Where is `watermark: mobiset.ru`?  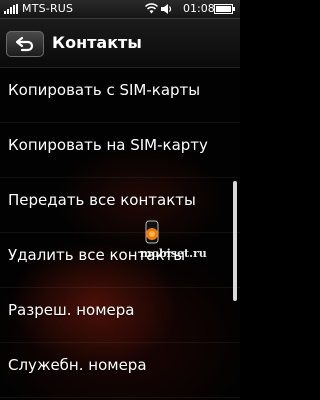 watermark: mobiset.ru is located at coordinates (187, 240).